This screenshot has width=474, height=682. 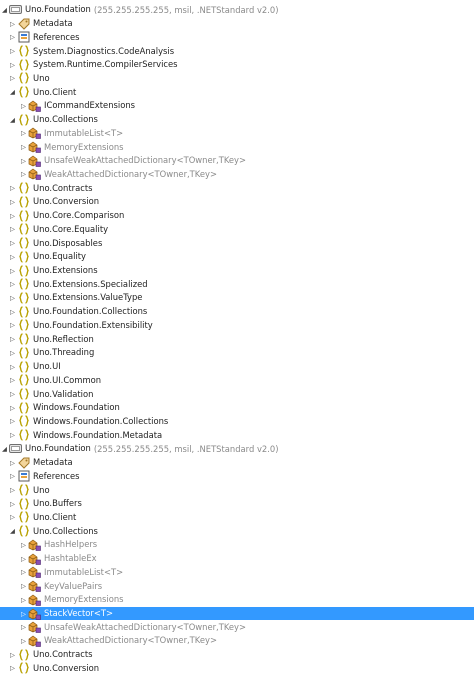 I want to click on type-icommandextensions: ▷ ICommandExtensions, so click(x=237, y=106).